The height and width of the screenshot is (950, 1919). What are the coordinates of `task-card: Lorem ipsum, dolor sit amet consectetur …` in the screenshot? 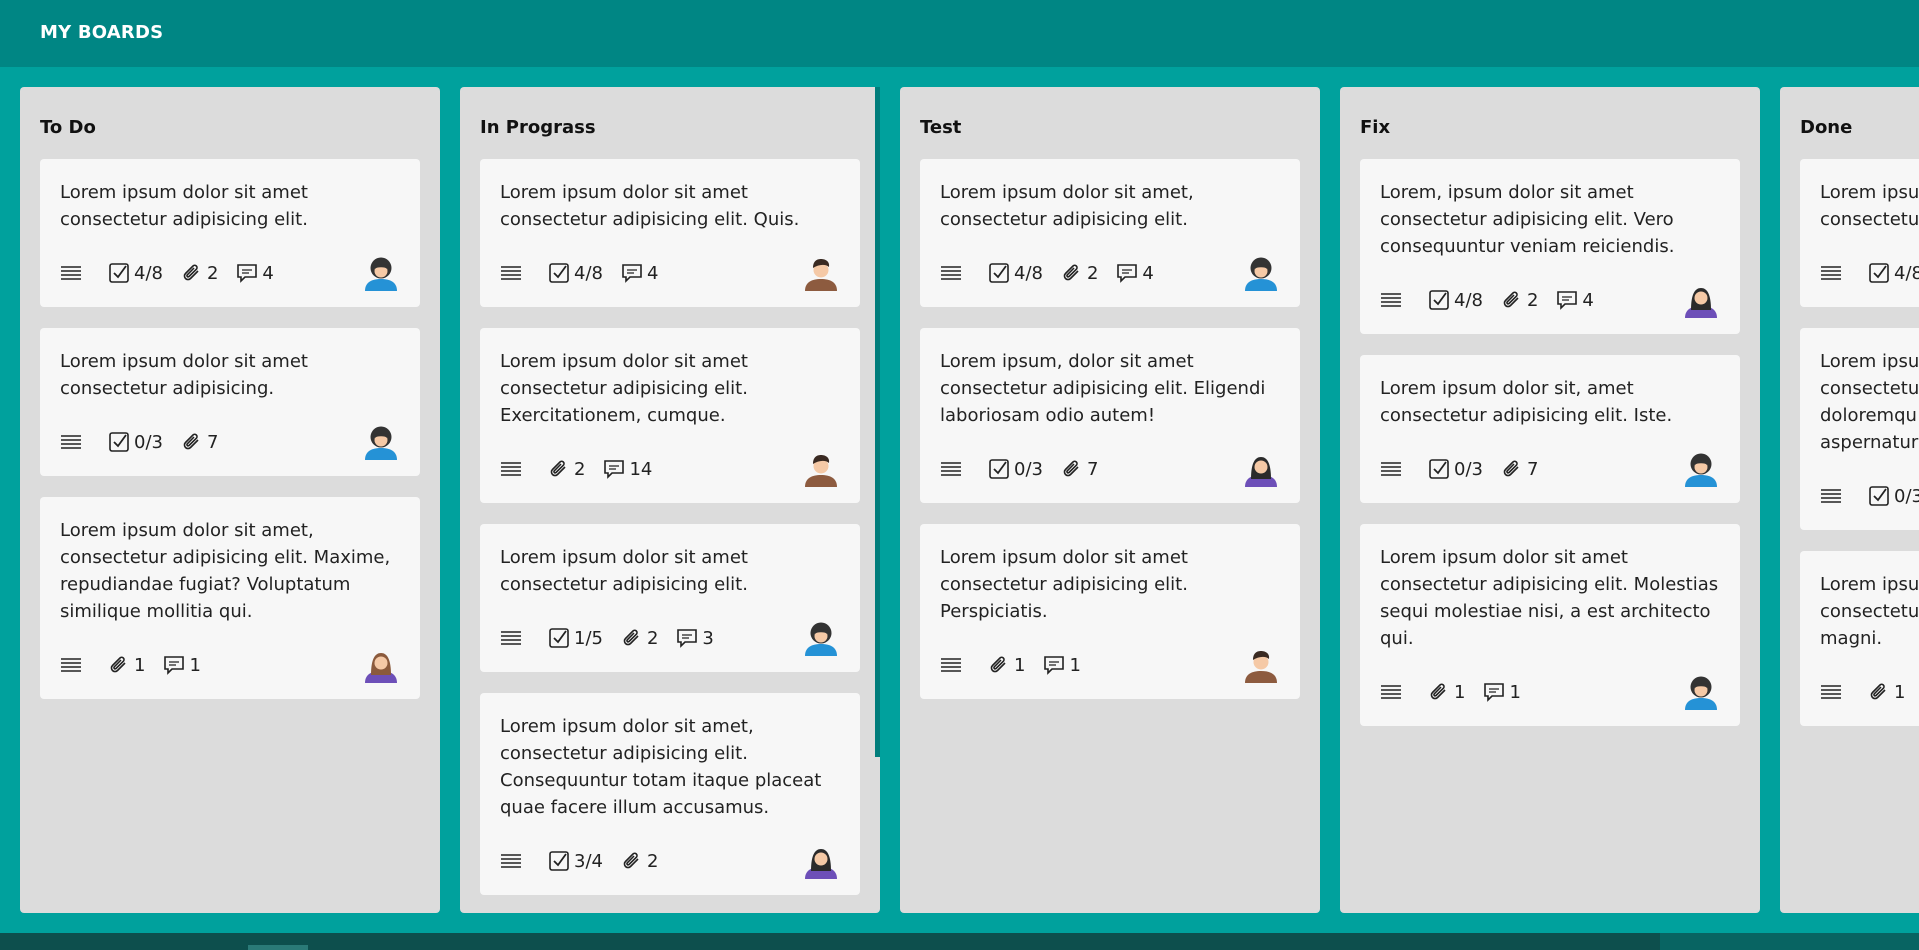 It's located at (1110, 415).